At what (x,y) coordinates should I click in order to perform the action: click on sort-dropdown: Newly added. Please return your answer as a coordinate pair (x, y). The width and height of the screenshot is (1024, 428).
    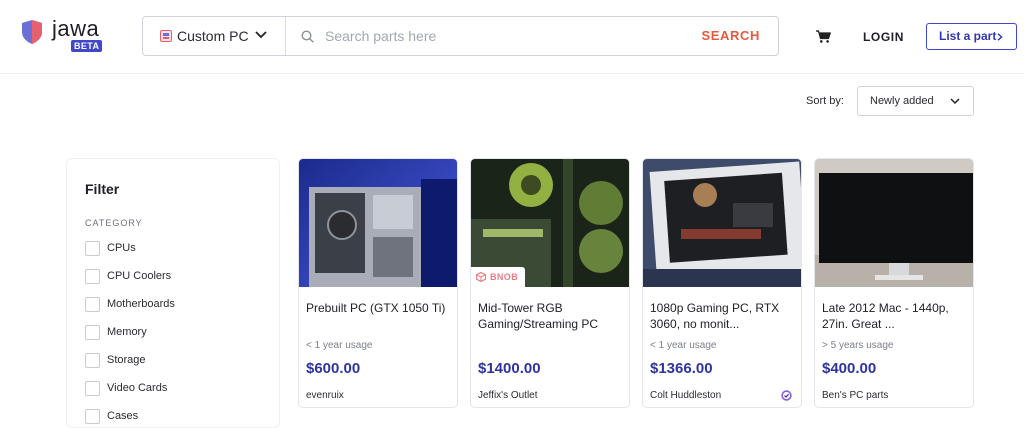
    Looking at the image, I should click on (915, 101).